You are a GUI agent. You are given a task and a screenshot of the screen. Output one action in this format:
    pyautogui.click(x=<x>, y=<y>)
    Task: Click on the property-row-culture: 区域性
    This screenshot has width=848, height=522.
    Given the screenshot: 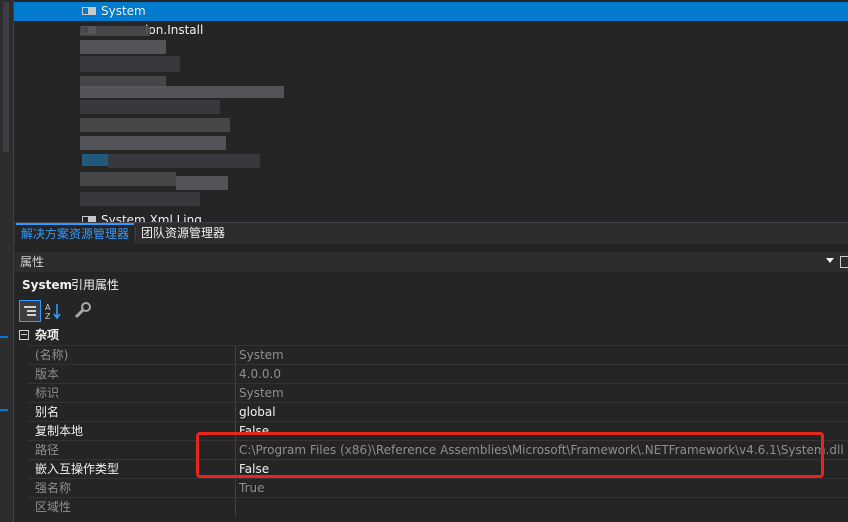 What is the action you would take?
    pyautogui.click(x=438, y=507)
    